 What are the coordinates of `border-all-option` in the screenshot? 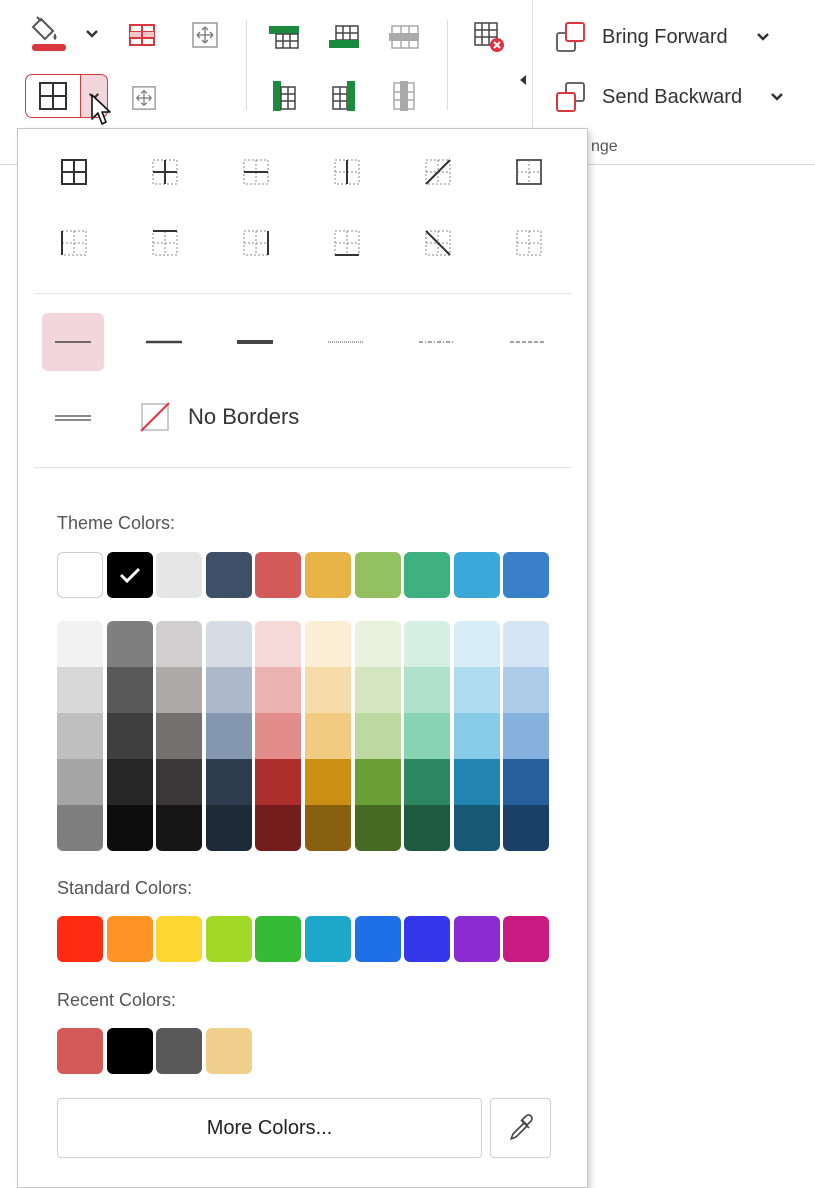 It's located at (74, 172).